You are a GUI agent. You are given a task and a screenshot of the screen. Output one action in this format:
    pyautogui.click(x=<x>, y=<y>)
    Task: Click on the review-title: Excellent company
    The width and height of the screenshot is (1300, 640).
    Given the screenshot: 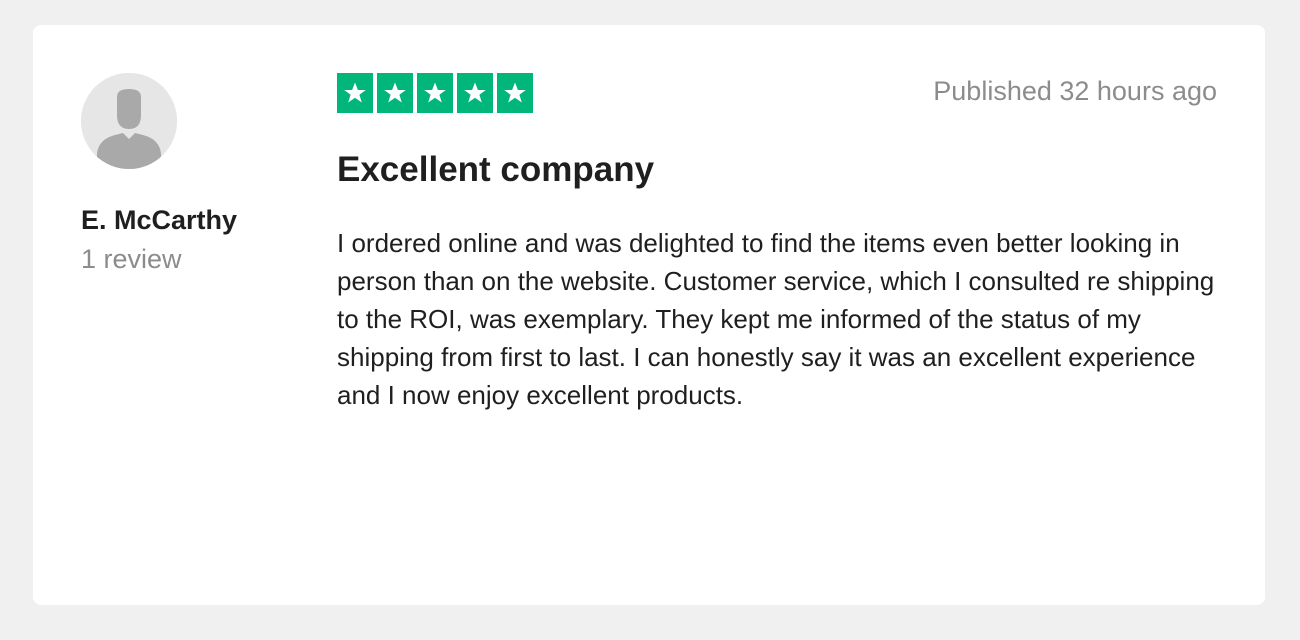 What is the action you would take?
    pyautogui.click(x=495, y=170)
    